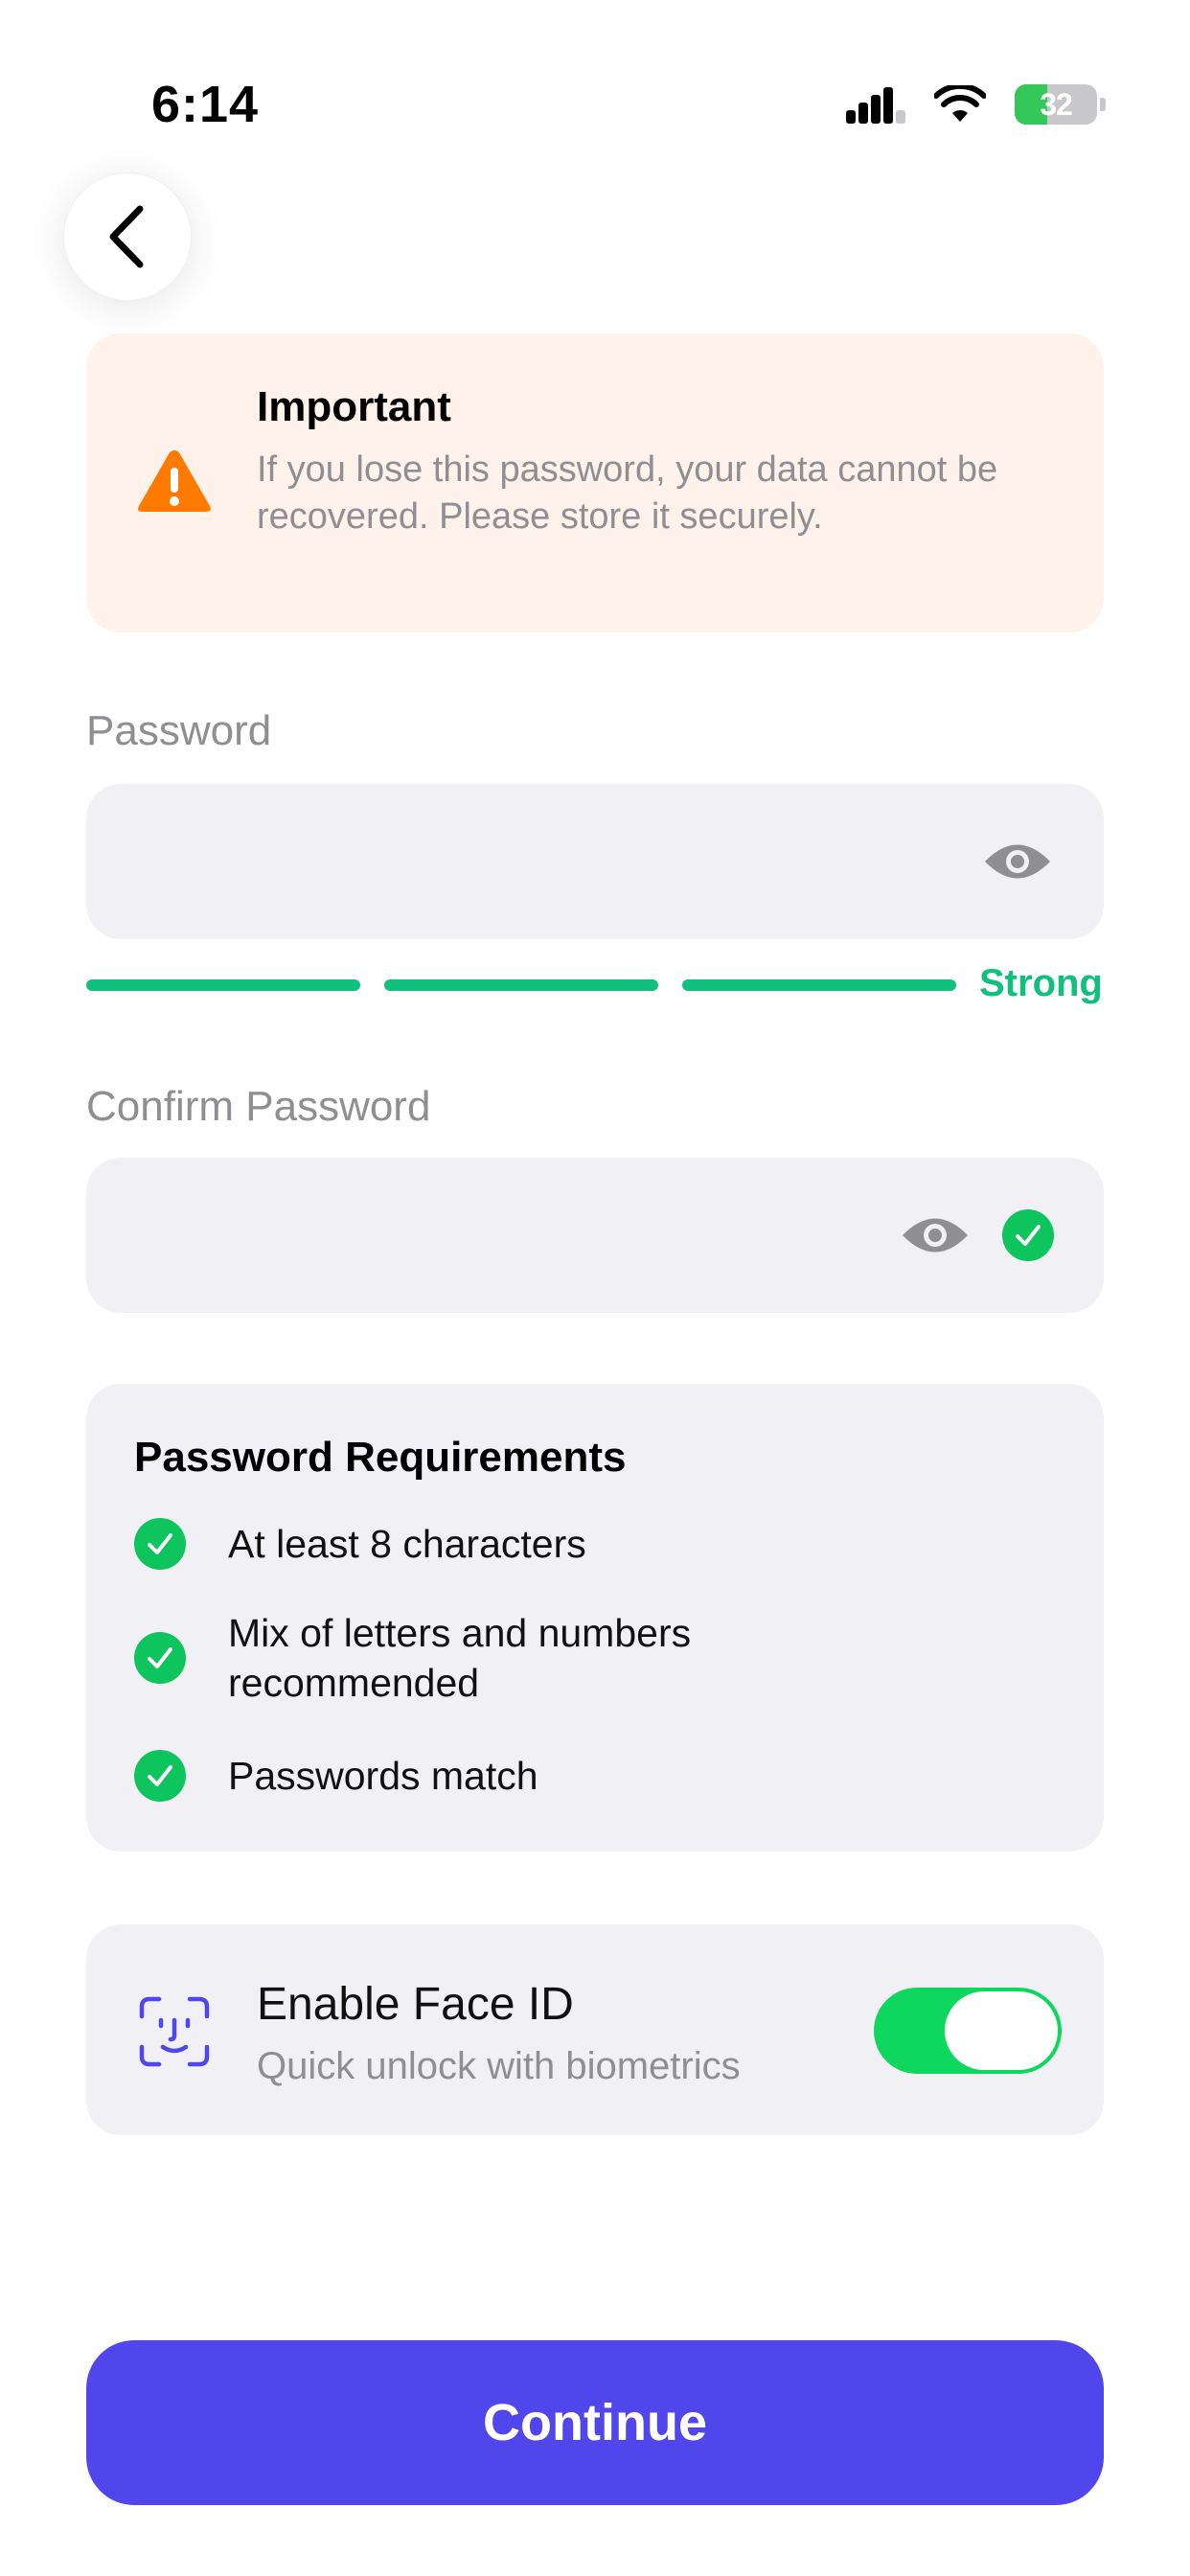  Describe the element at coordinates (354, 406) in the screenshot. I see `warning-title: Important` at that location.